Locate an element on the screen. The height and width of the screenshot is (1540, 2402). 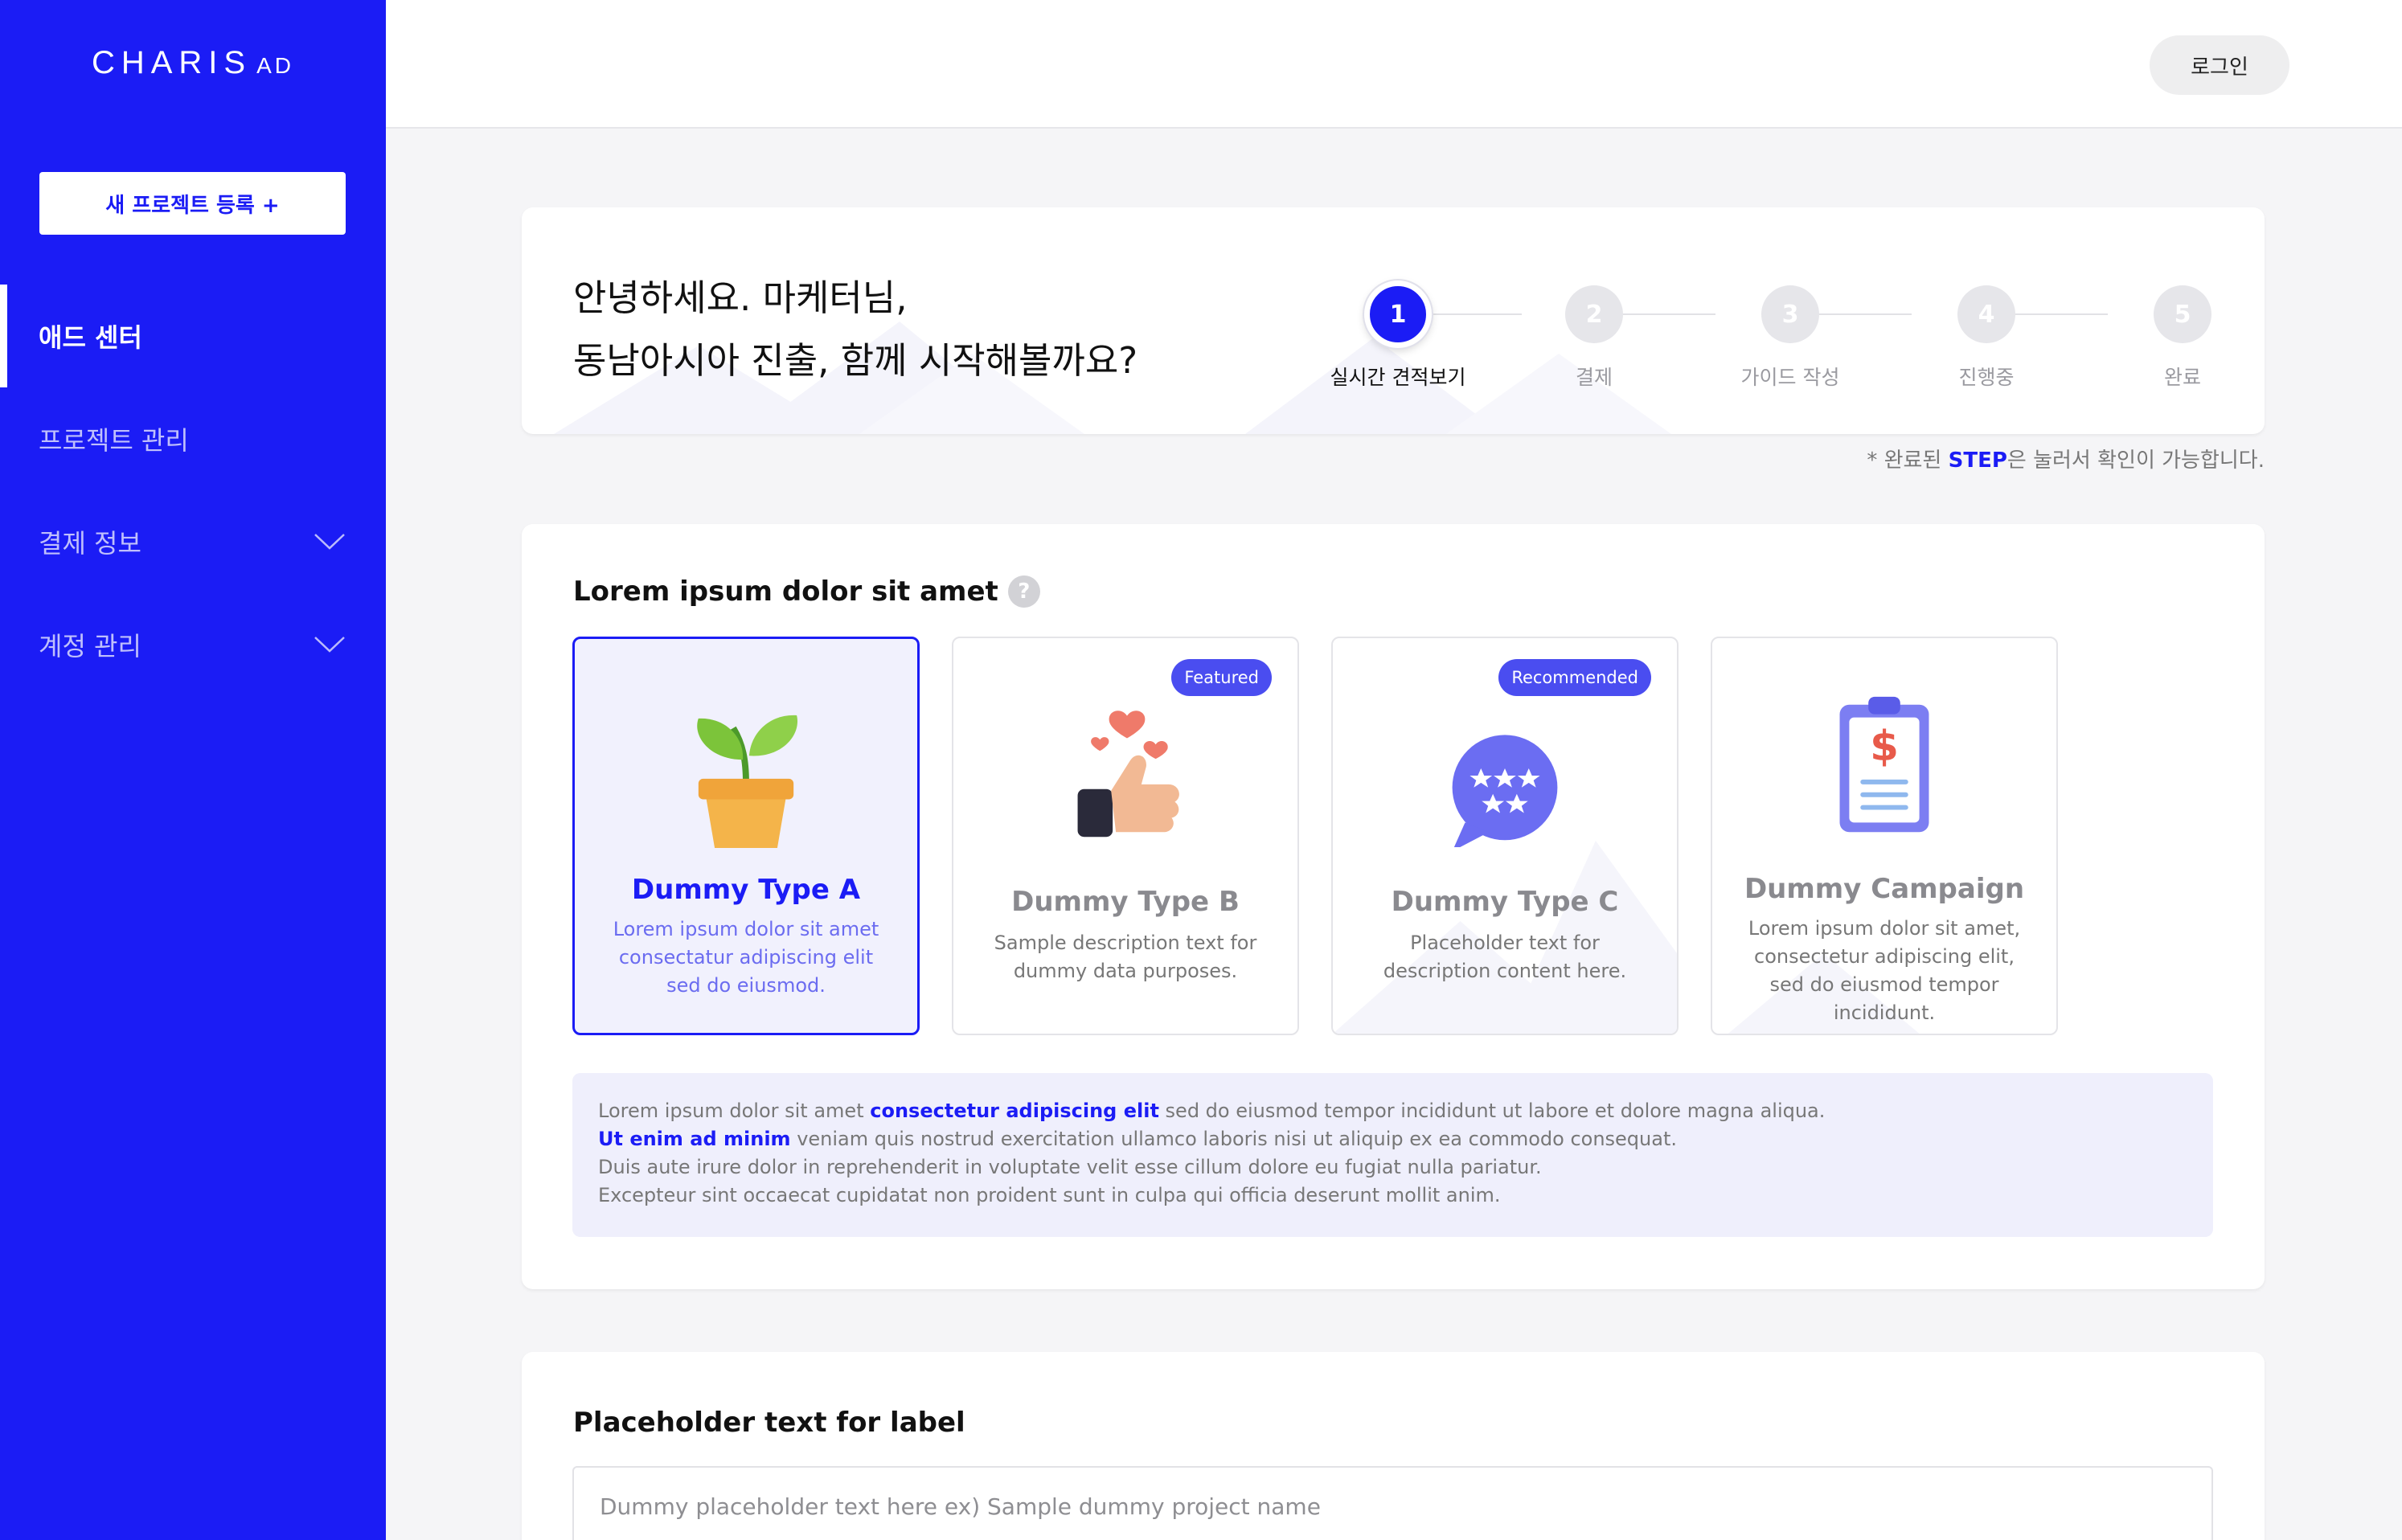
option-title: Dummy Type A is located at coordinates (746, 890).